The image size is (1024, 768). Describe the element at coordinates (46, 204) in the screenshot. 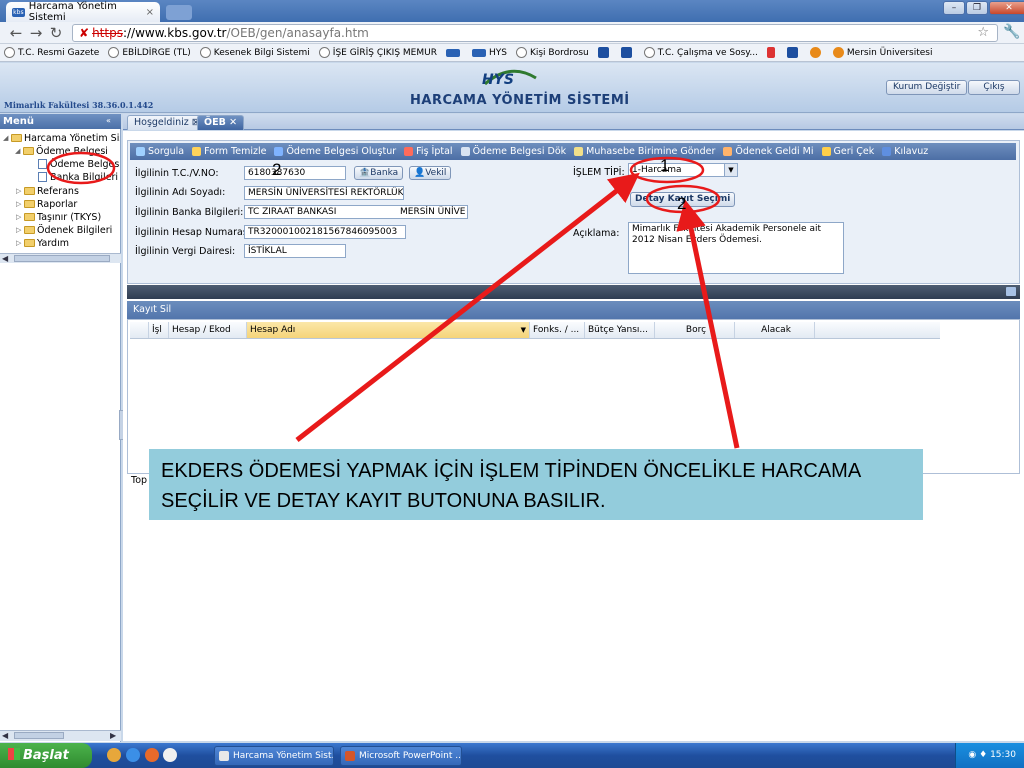

I see `tree-node-raporlar: ▷ Raporlar` at that location.